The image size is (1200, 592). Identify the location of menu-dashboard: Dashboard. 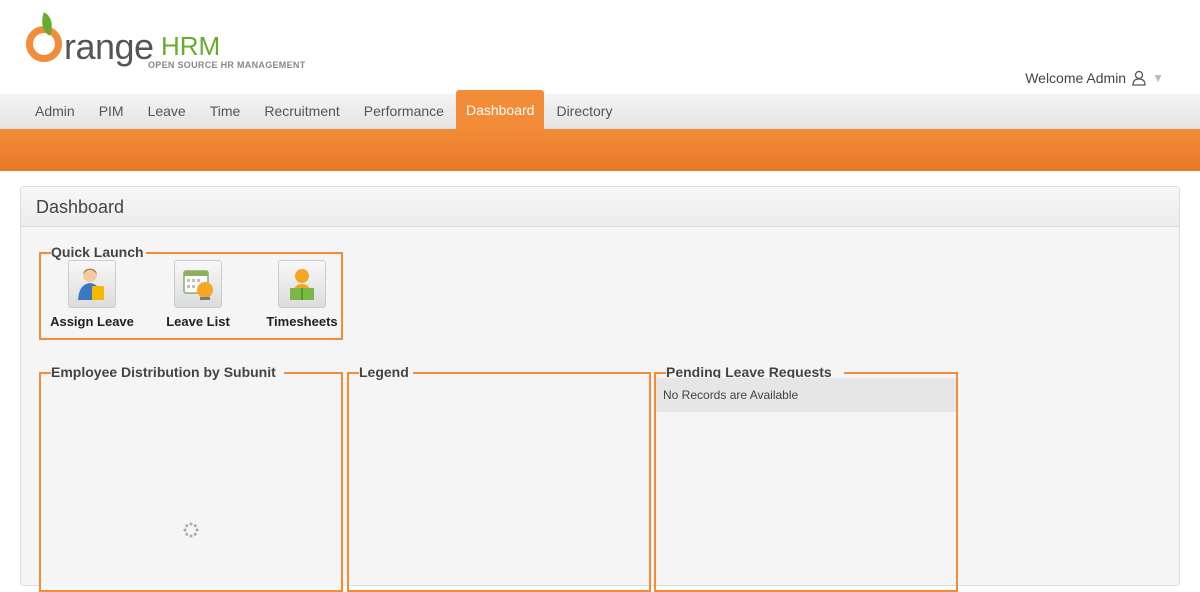
(500, 109).